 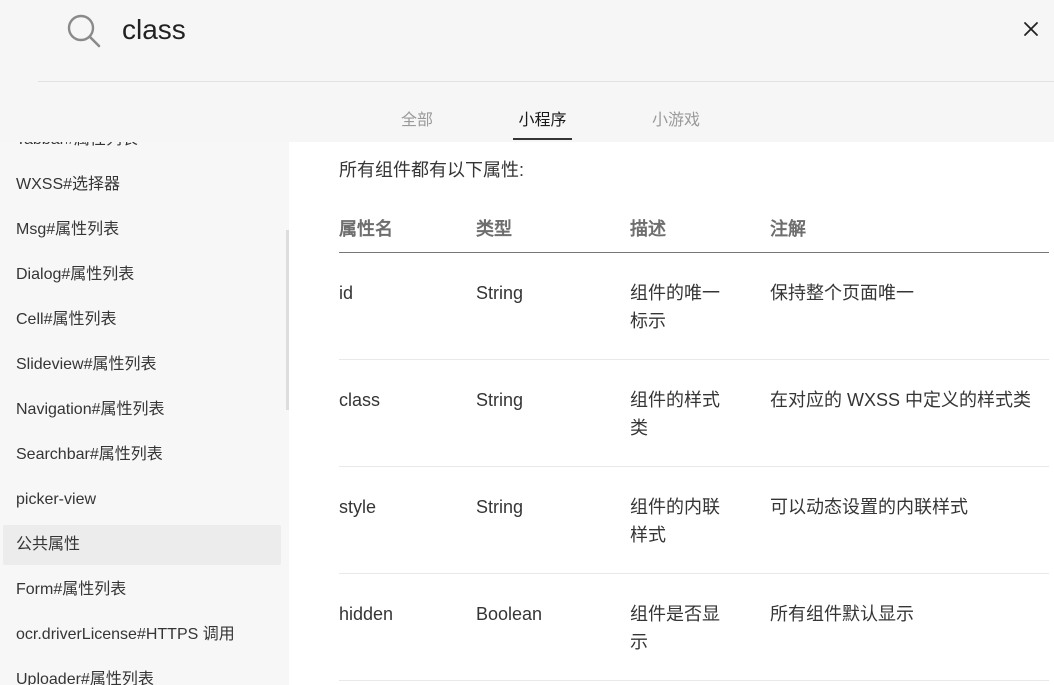 What do you see at coordinates (142, 672) in the screenshot?
I see `sidebar-item-uploader: Uploader#属性列表` at bounding box center [142, 672].